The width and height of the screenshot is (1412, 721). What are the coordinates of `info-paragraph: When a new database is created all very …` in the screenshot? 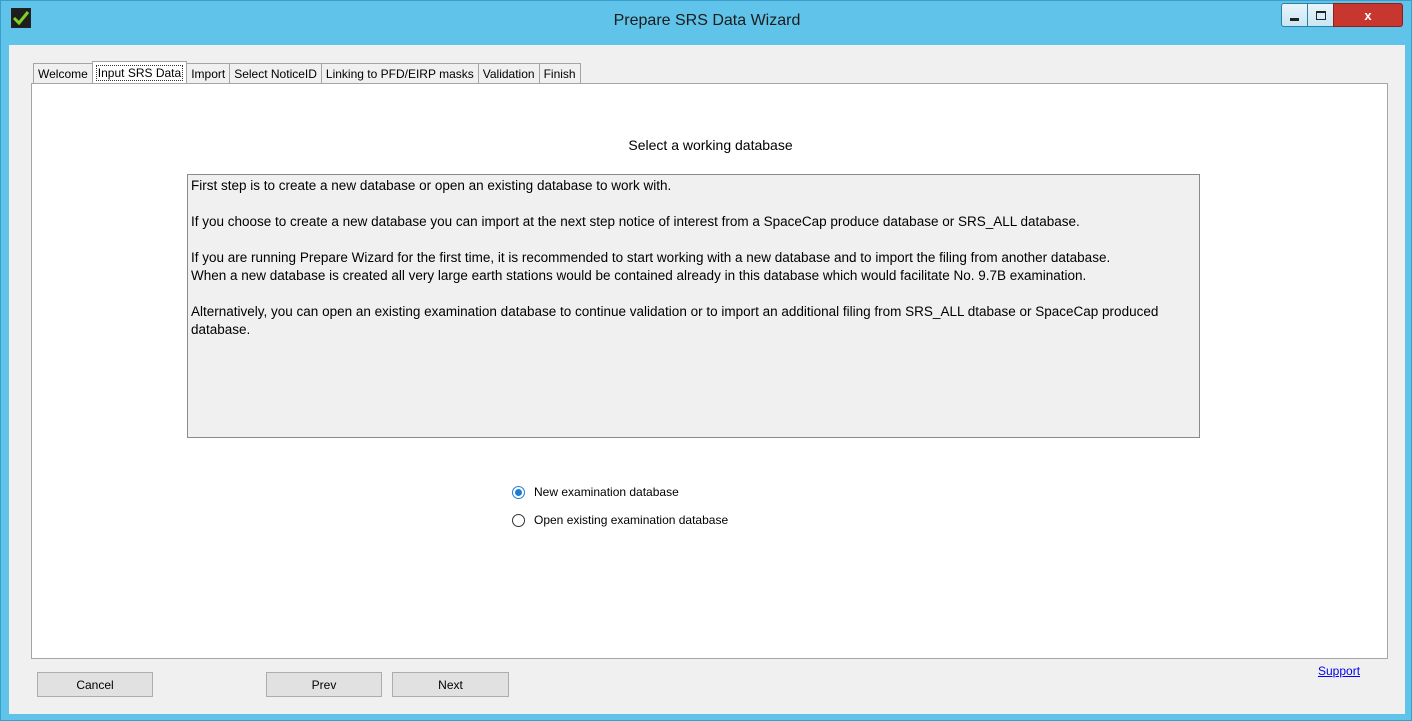 It's located at (639, 275).